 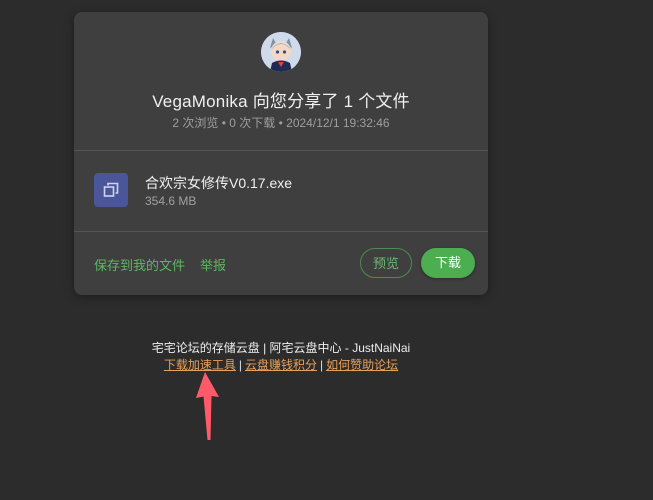 What do you see at coordinates (281, 150) in the screenshot?
I see `divider-top` at bounding box center [281, 150].